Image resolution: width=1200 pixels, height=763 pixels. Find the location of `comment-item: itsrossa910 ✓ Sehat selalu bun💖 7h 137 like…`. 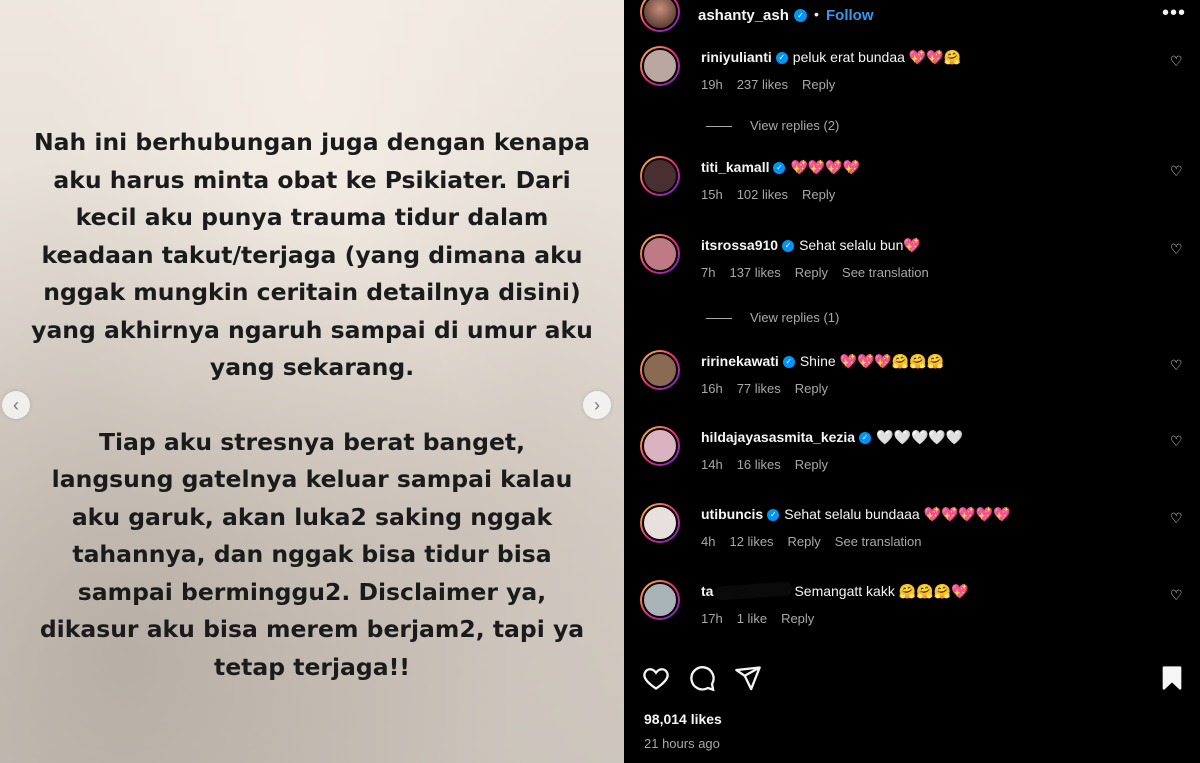

comment-item: itsrossa910 ✓ Sehat selalu bun💖 7h 137 like… is located at coordinates (912, 264).